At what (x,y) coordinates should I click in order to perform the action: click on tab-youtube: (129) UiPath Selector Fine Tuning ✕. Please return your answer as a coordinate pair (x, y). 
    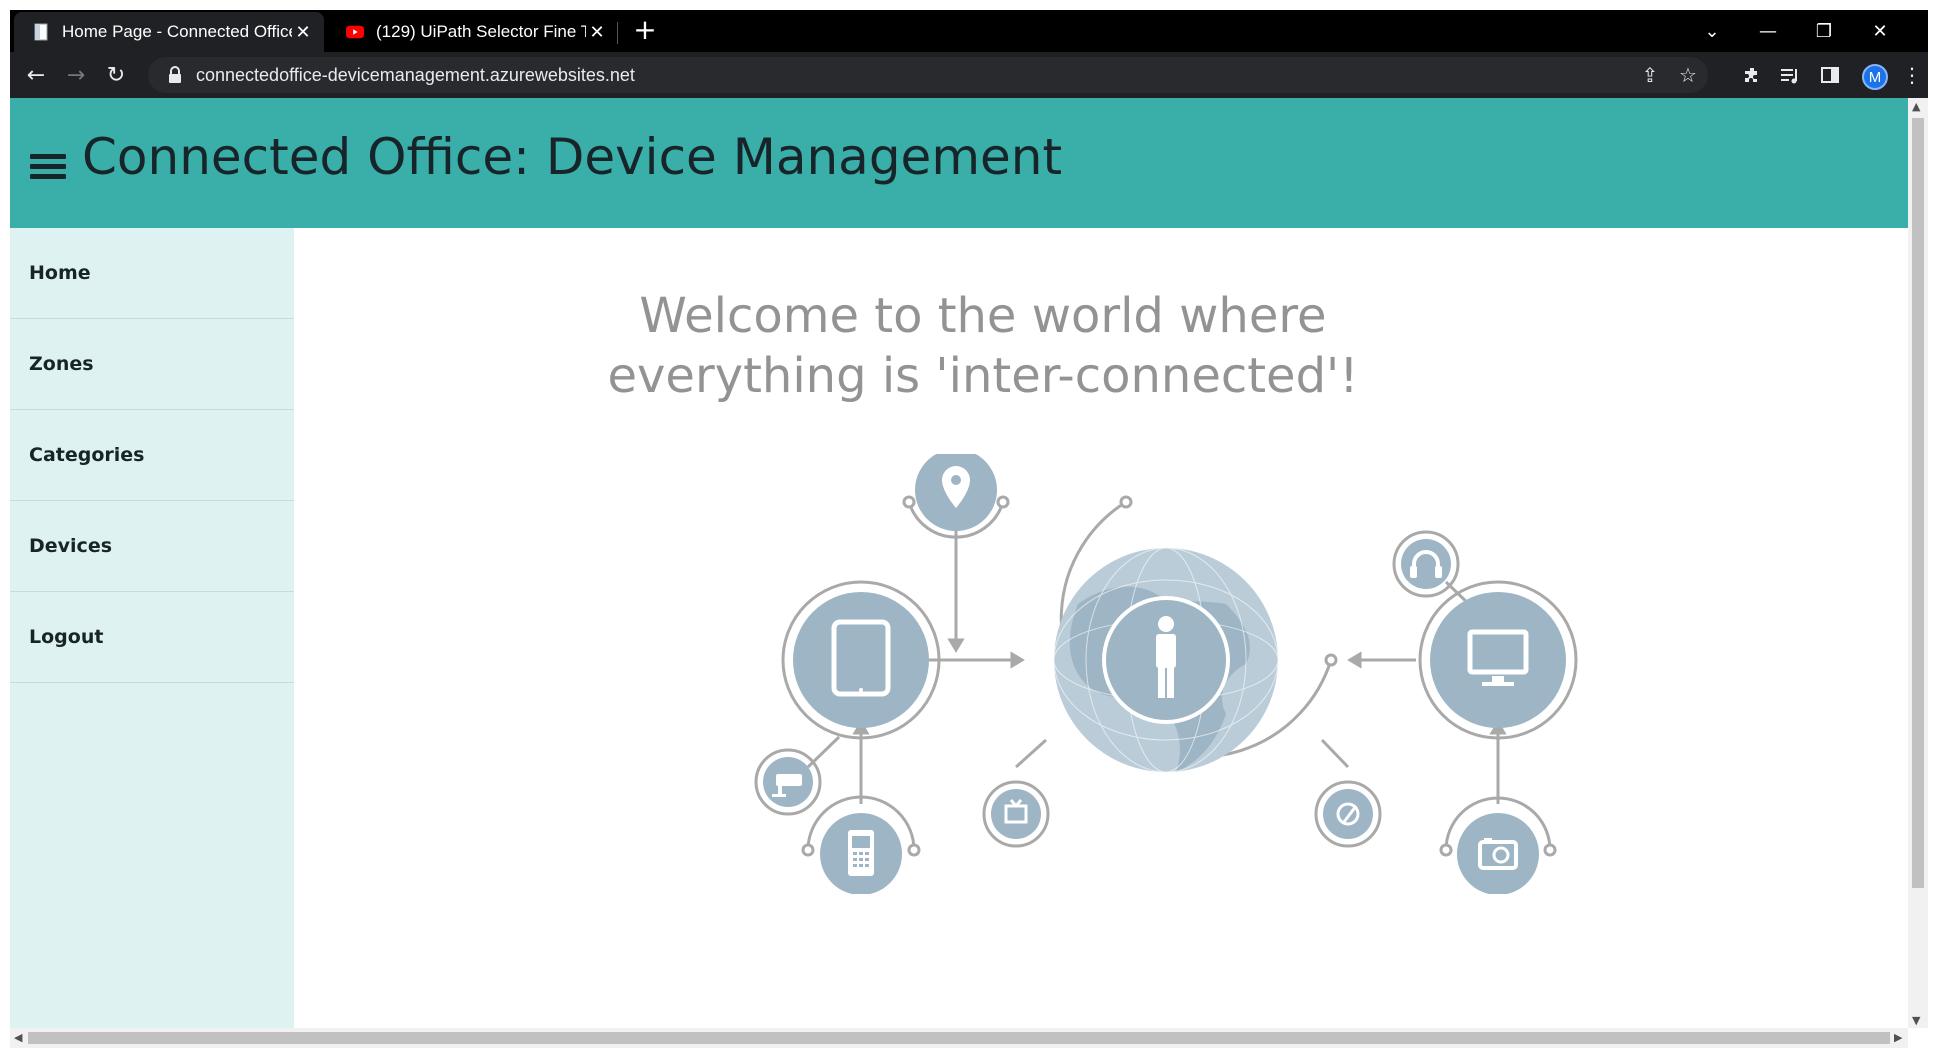
    Looking at the image, I should click on (473, 32).